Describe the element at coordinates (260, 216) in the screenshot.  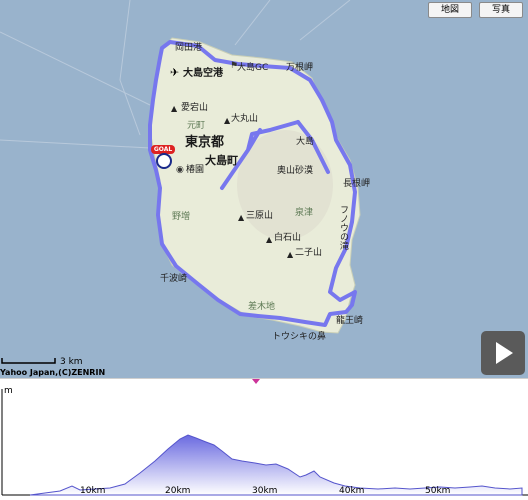
I see `label-mihara: 三原山` at that location.